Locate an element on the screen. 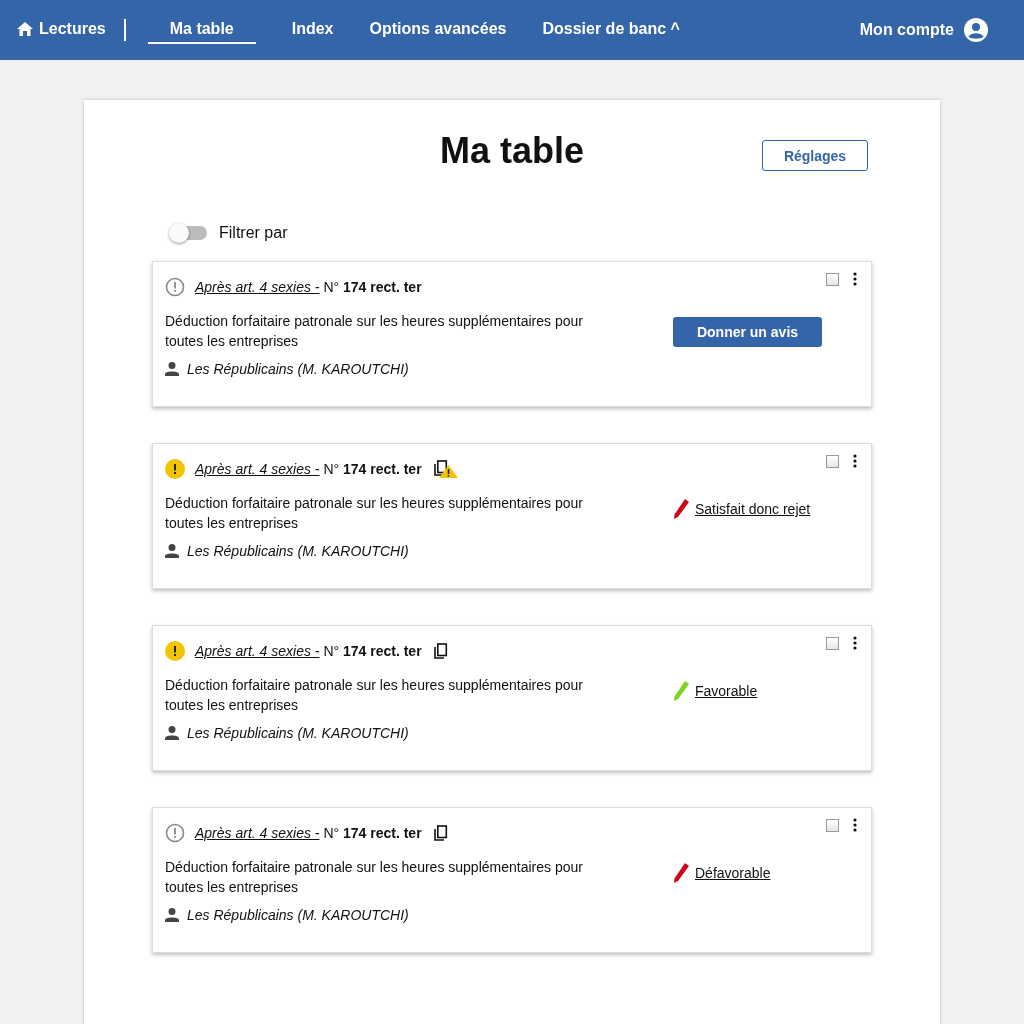 This screenshot has height=1024, width=1024. home-icon is located at coordinates (25, 29).